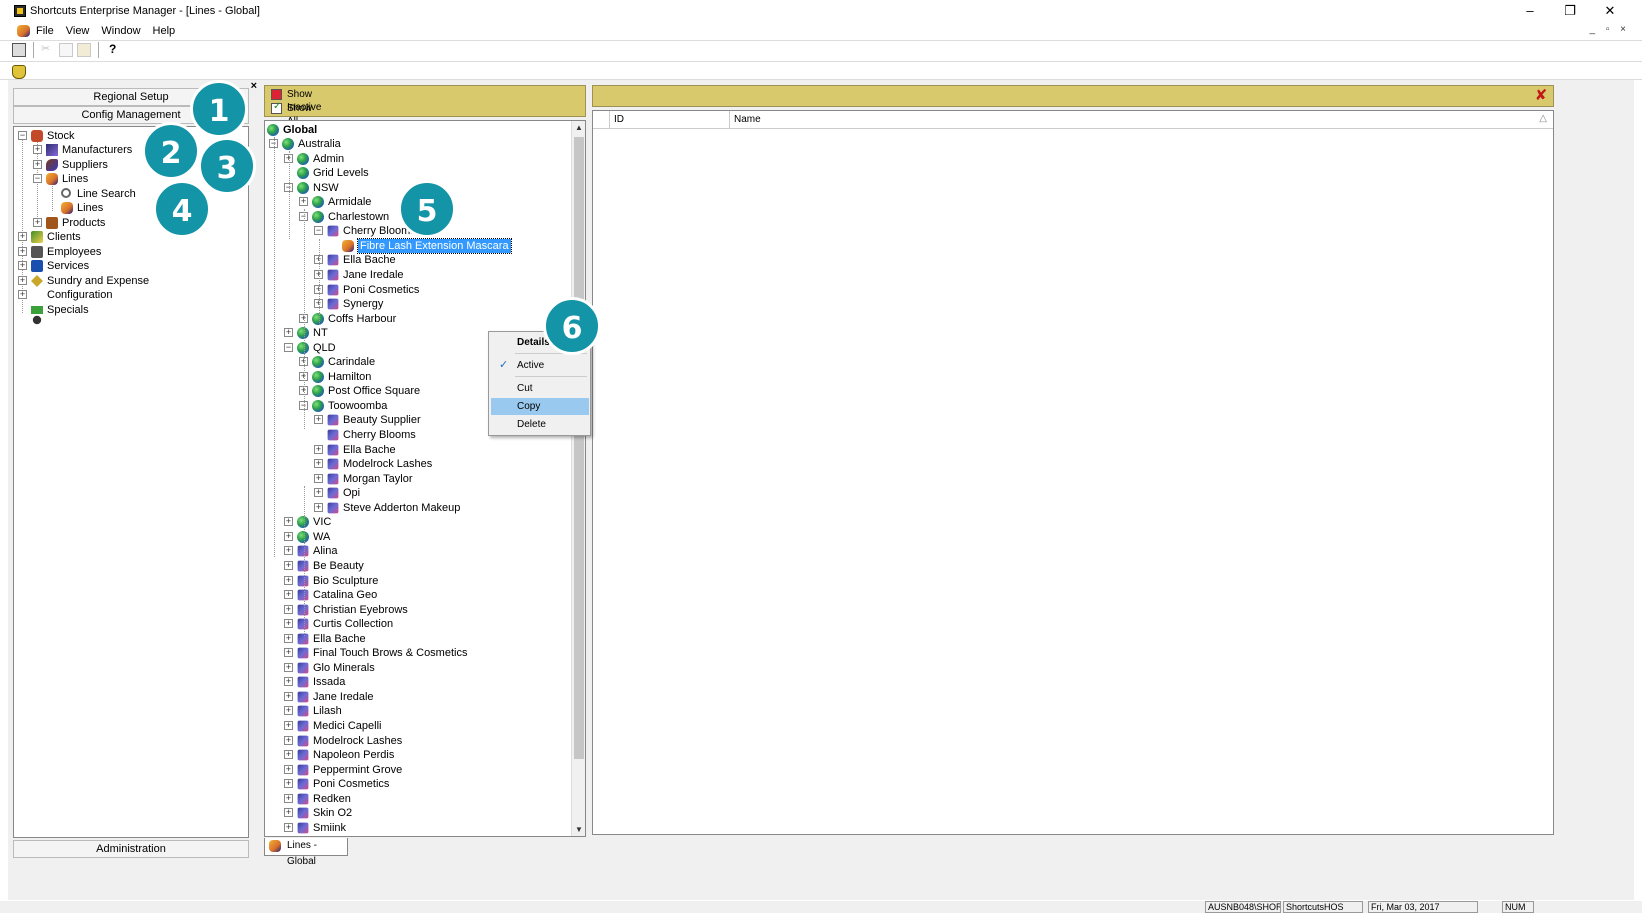 This screenshot has width=1642, height=913. I want to click on close-icon: ✘, so click(1541, 96).